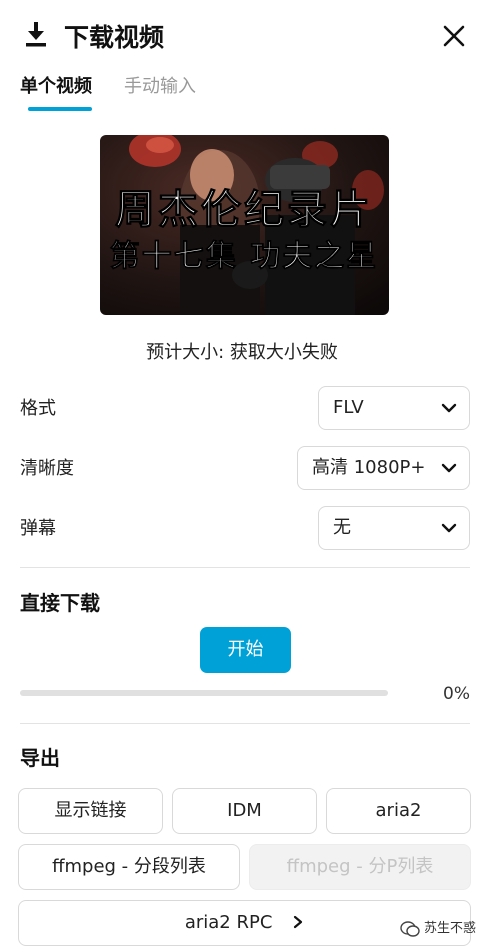 The image size is (484, 952). Describe the element at coordinates (242, 352) in the screenshot. I see `estimated-size-text: 预计大小: 获取大小失败` at that location.